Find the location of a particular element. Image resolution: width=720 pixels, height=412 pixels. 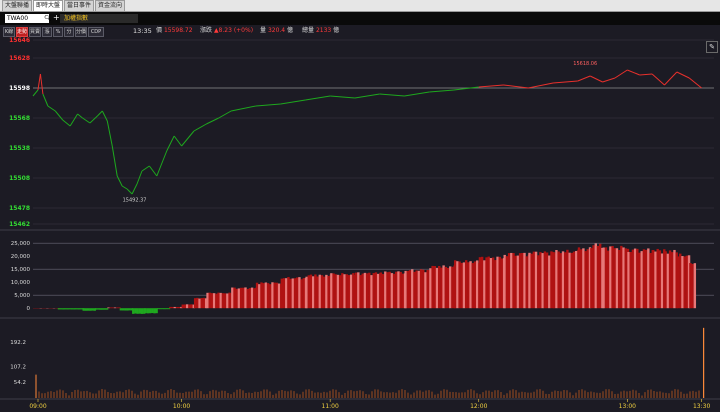

time-axis-label: 13:00 is located at coordinates (627, 406).